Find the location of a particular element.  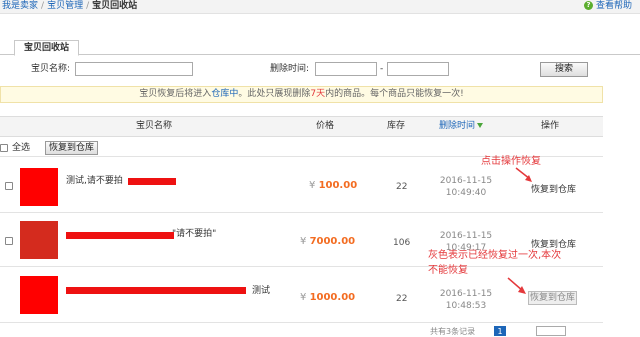

col-header-delete-time-label: 删除时间 is located at coordinates (457, 126).